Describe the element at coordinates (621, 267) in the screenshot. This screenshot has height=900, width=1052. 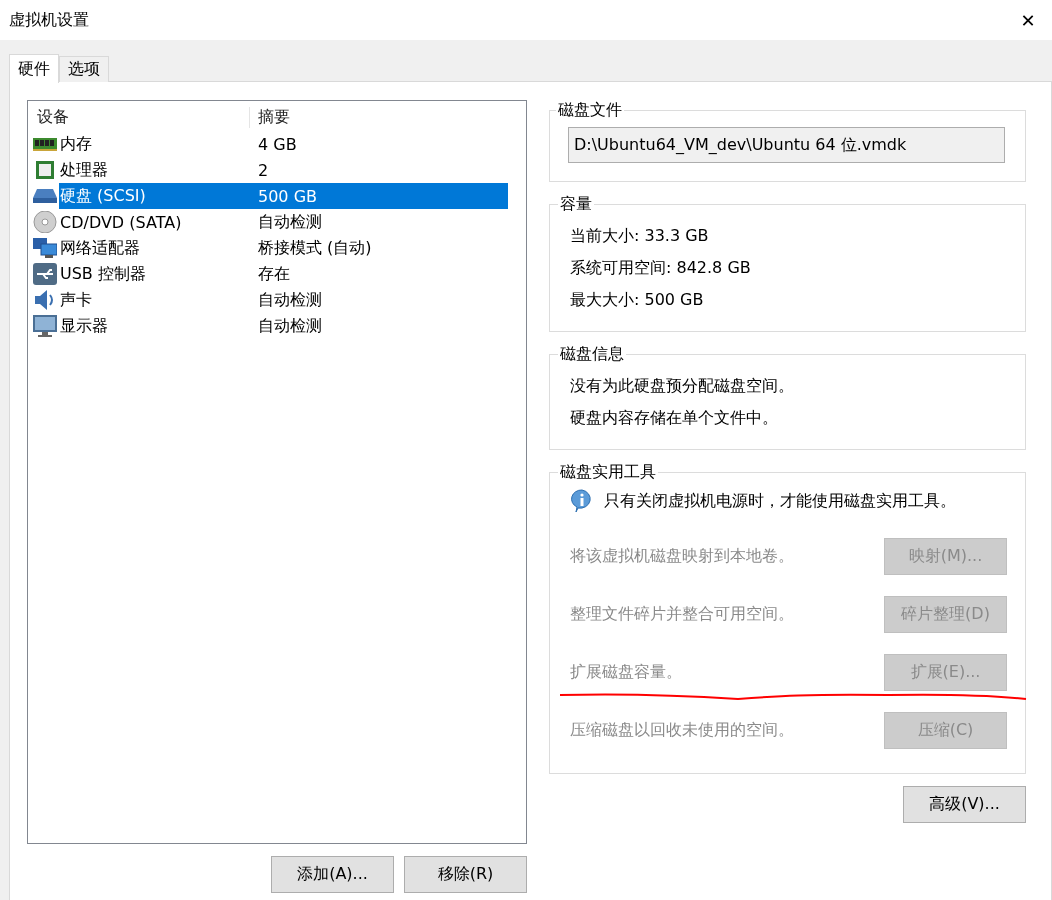
I see `capacity-label: 系统可用空间:` at that location.